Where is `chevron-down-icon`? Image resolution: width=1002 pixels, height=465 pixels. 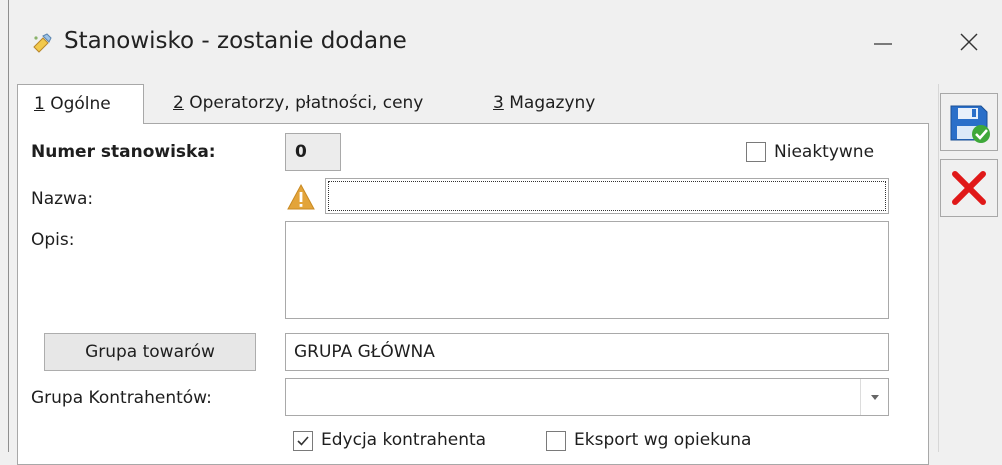
chevron-down-icon is located at coordinates (875, 397).